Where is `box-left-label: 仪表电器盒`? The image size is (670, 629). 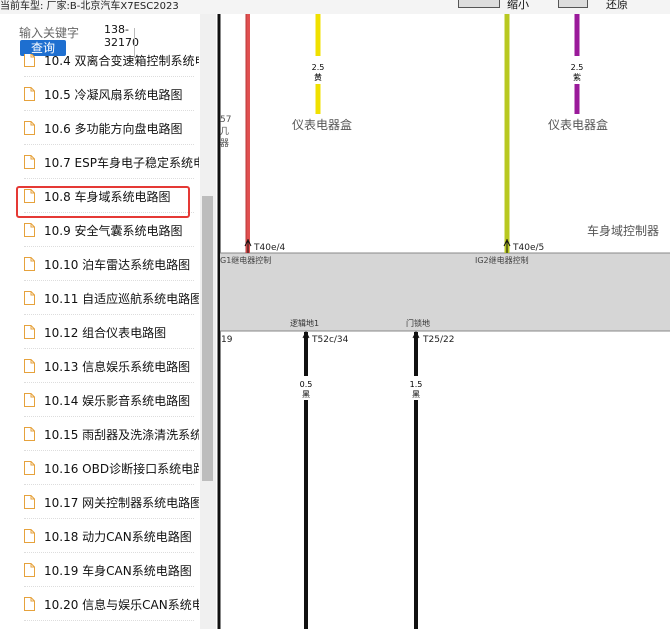
box-left-label: 仪表电器盒 is located at coordinates (322, 124).